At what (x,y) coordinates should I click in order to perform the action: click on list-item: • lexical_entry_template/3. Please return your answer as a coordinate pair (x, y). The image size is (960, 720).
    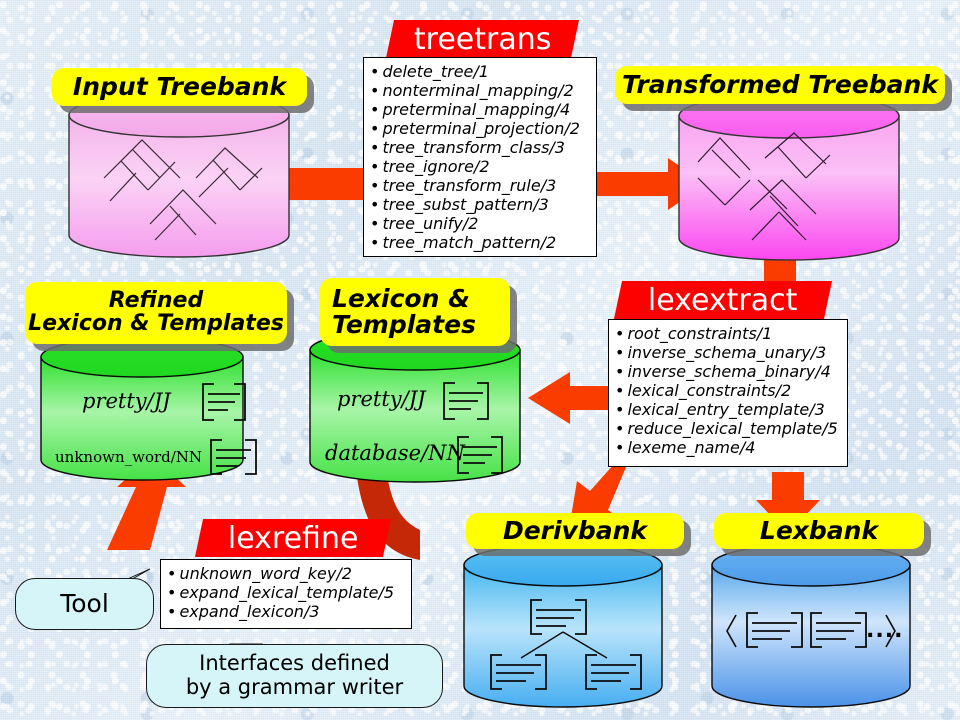
    Looking at the image, I should click on (720, 409).